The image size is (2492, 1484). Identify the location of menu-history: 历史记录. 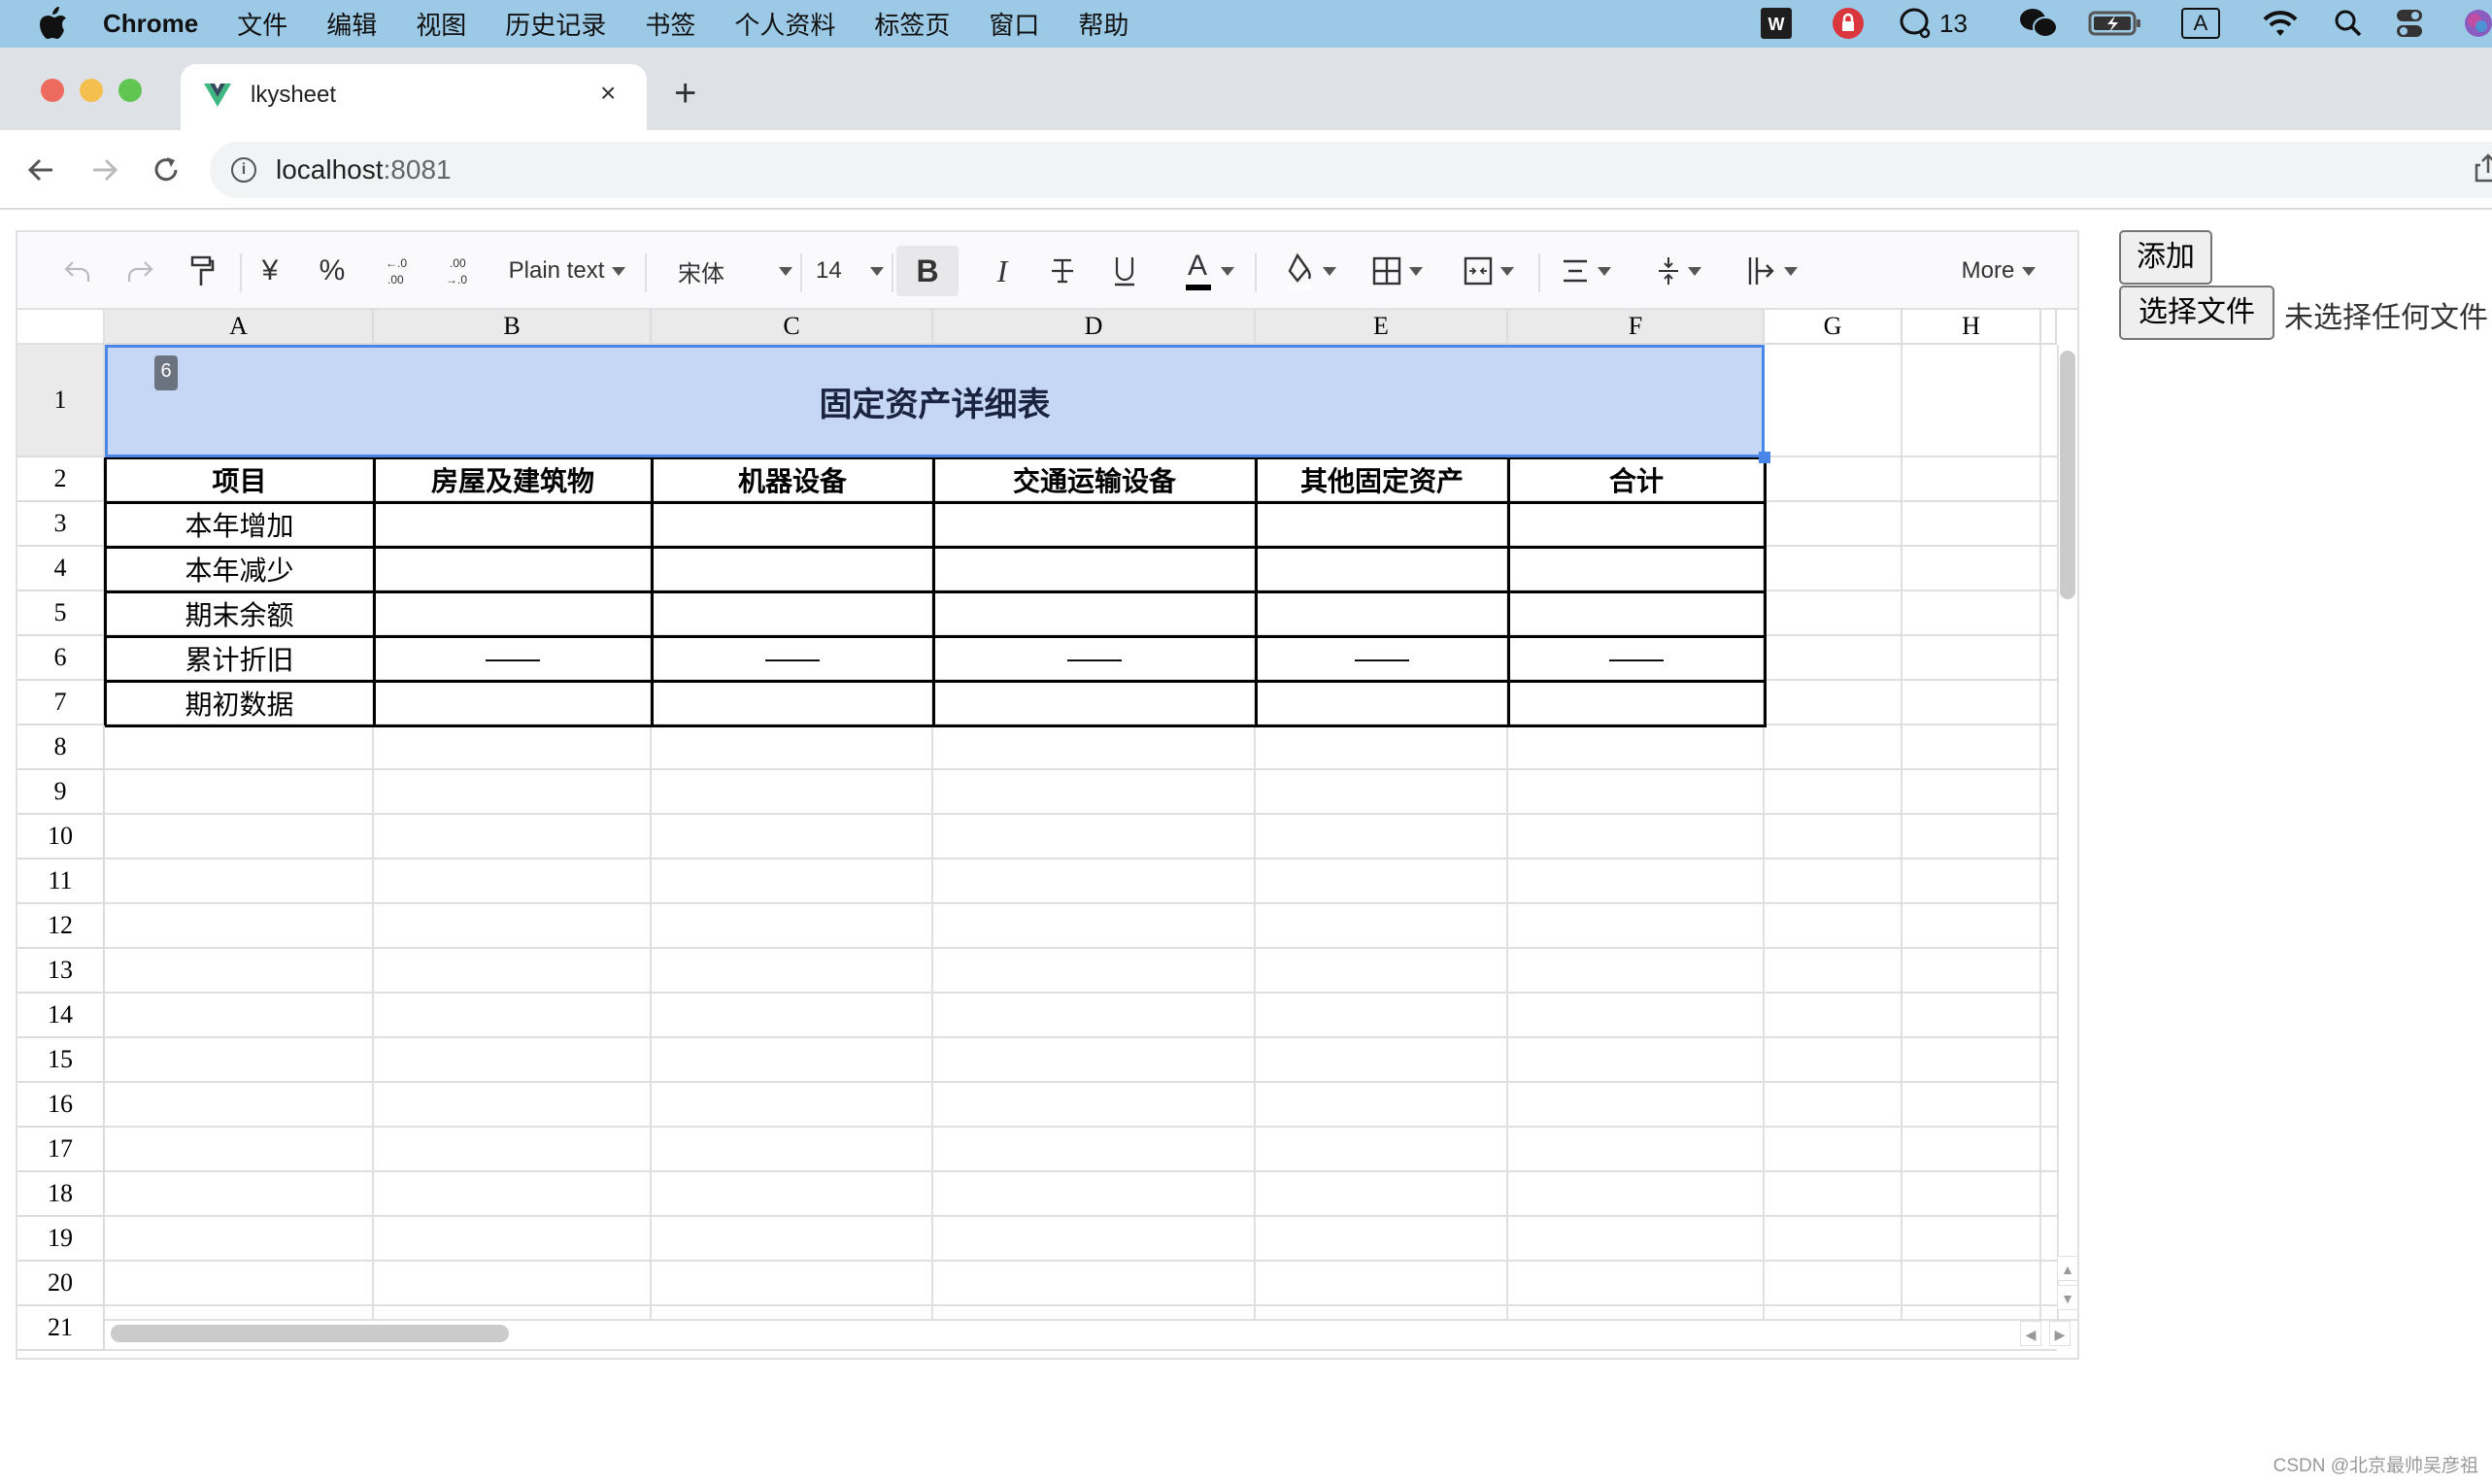
(556, 24).